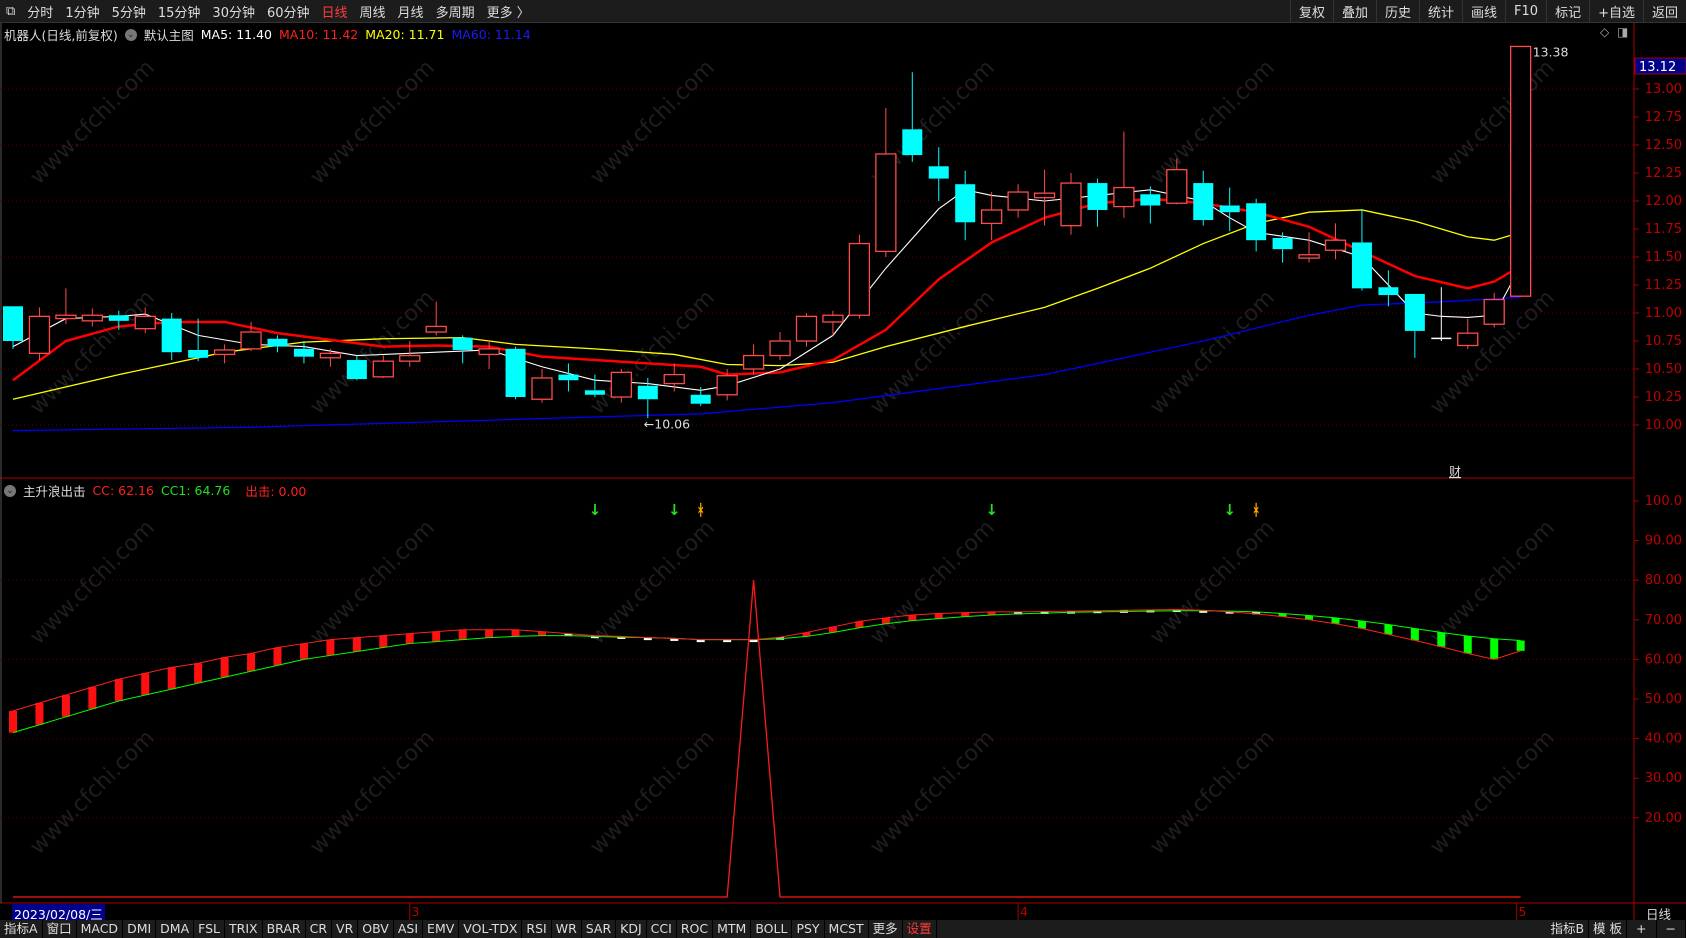 The image size is (1686, 938). Describe the element at coordinates (662, 929) in the screenshot. I see `indicator-tab: CCI` at that location.